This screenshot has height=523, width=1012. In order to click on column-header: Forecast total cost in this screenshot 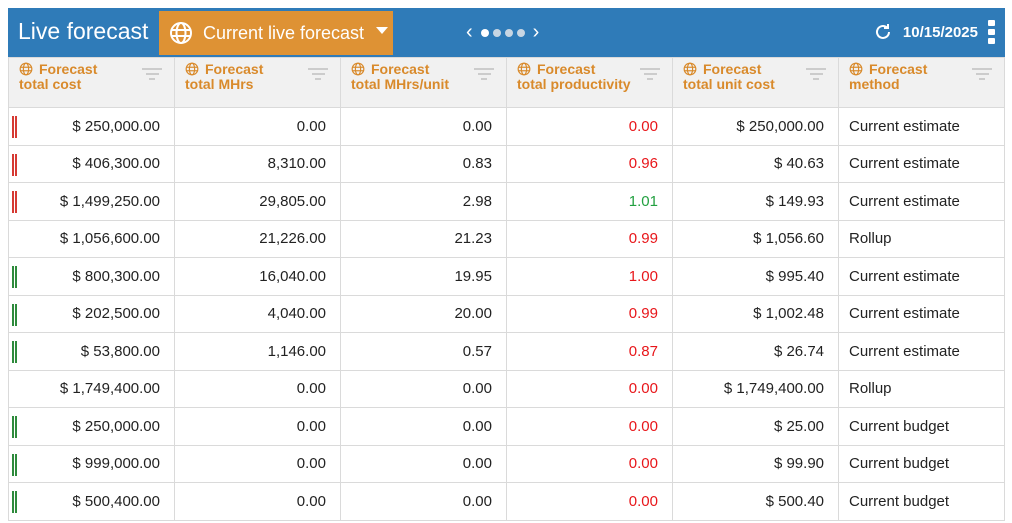, I will do `click(91, 82)`.